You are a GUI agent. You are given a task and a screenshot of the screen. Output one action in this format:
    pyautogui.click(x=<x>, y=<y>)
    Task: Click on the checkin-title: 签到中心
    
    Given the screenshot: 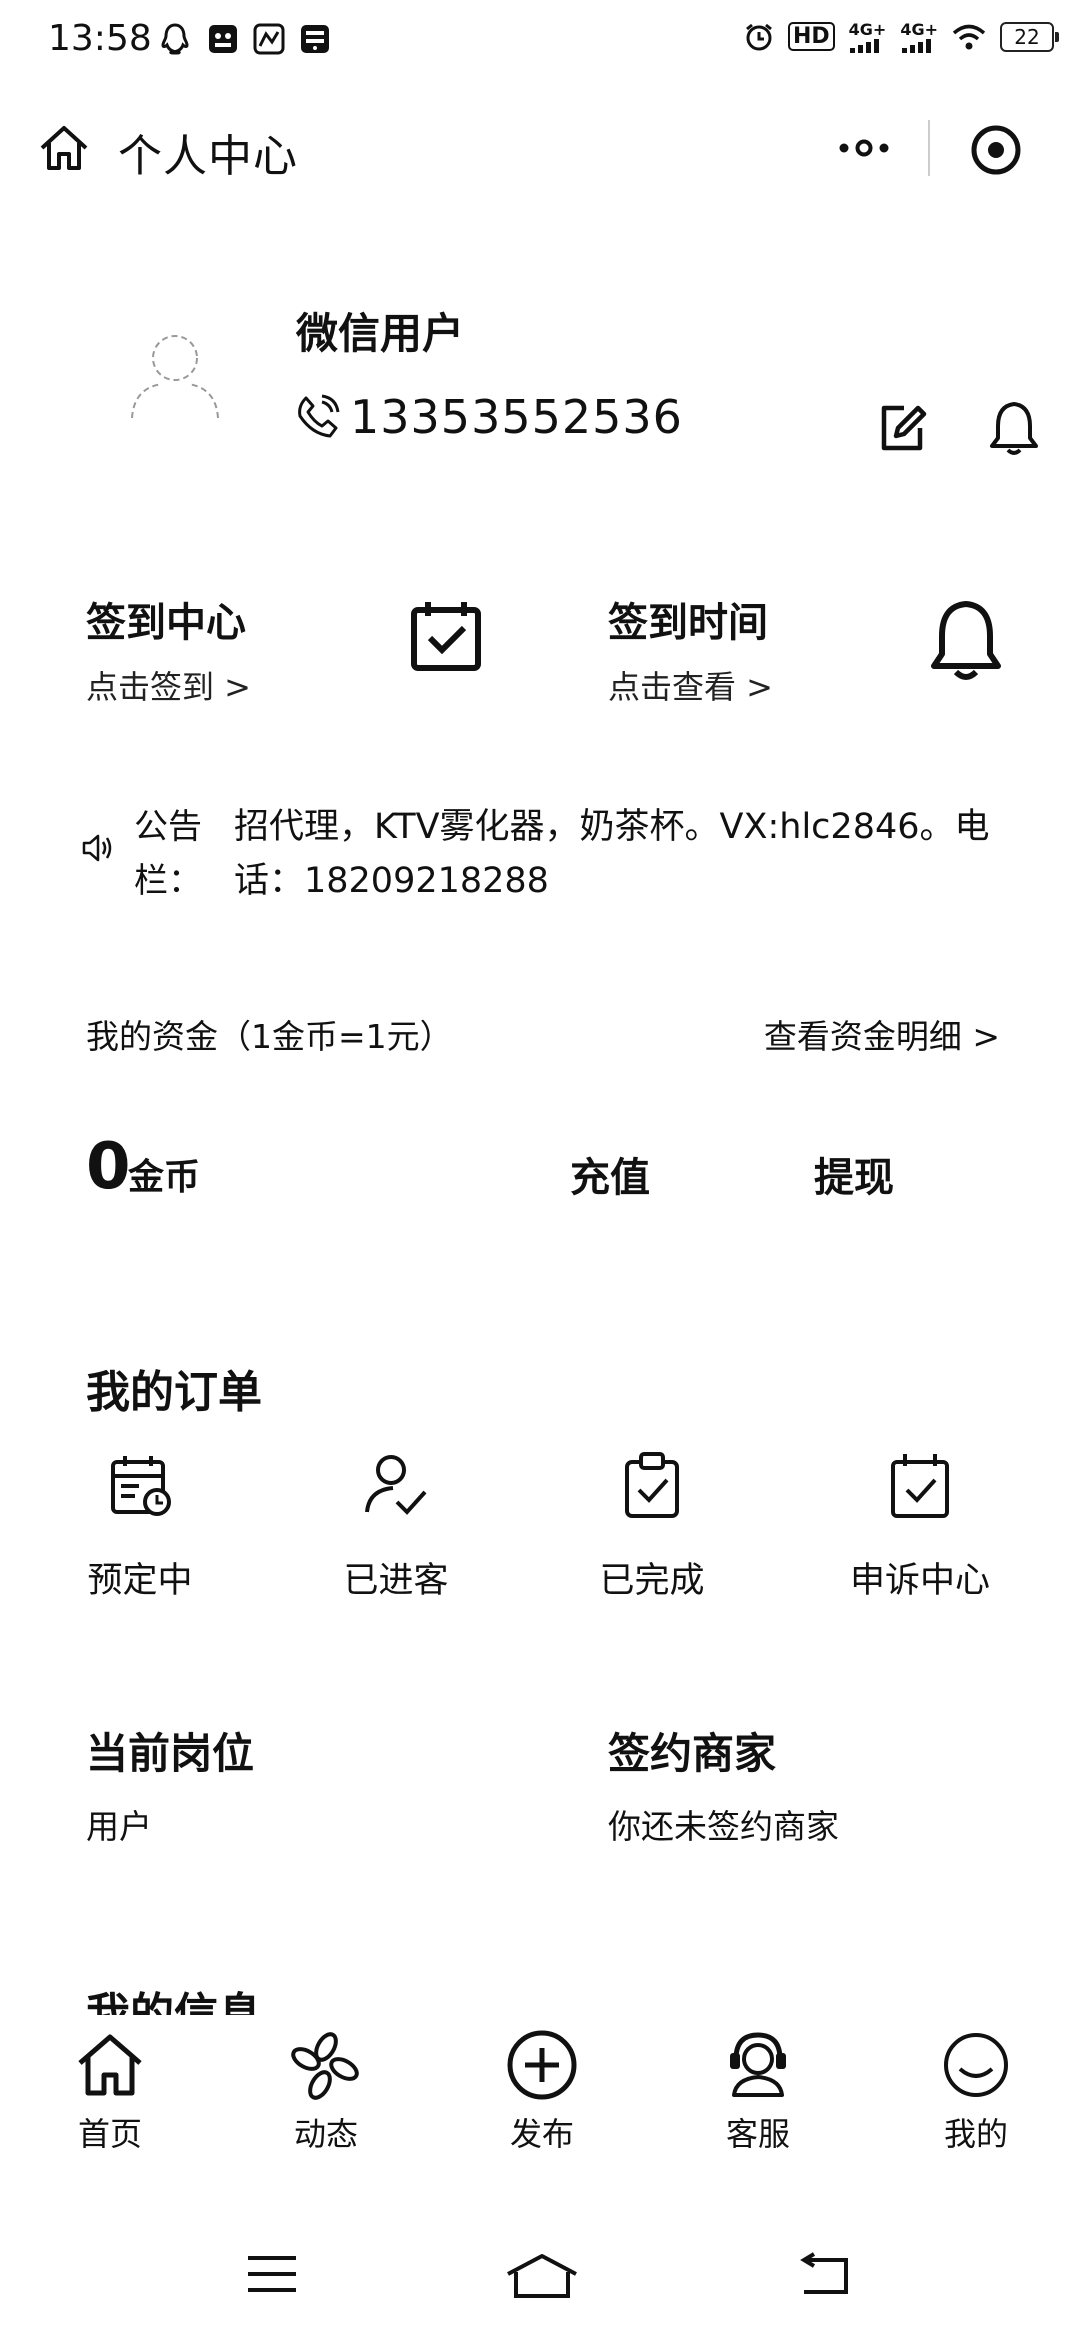 What is the action you would take?
    pyautogui.click(x=166, y=619)
    